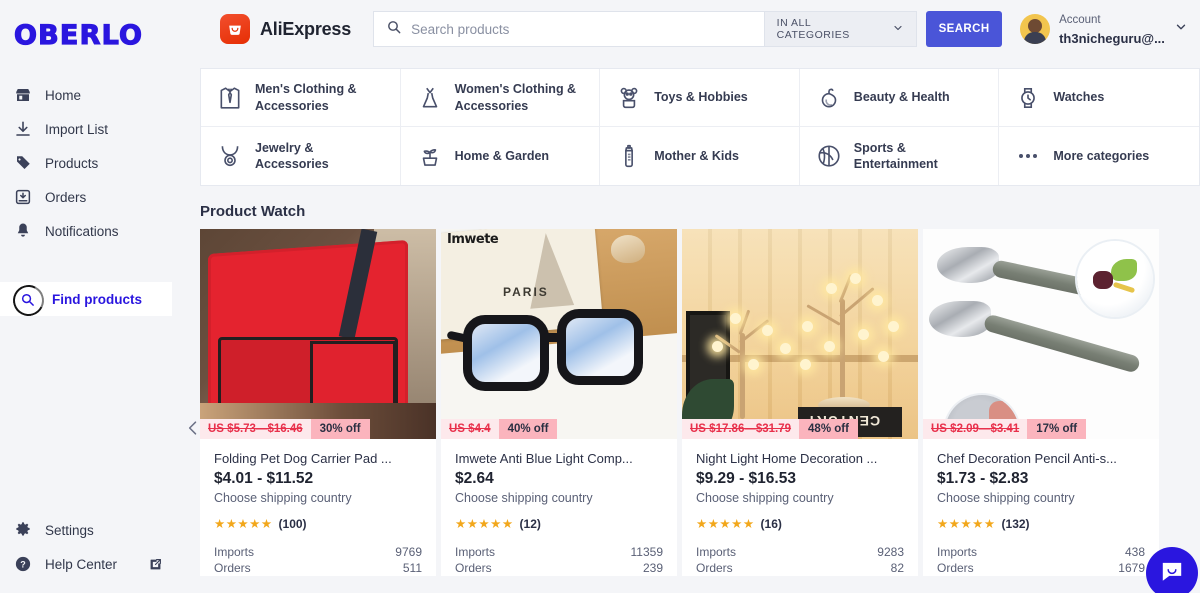 The height and width of the screenshot is (593, 1200). Describe the element at coordinates (1028, 98) in the screenshot. I see `watch-icon` at that location.